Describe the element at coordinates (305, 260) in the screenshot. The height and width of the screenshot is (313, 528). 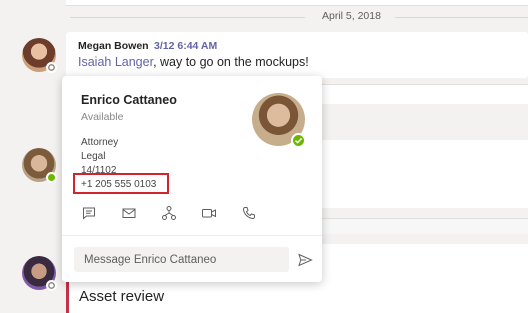
I see `send-icon` at that location.